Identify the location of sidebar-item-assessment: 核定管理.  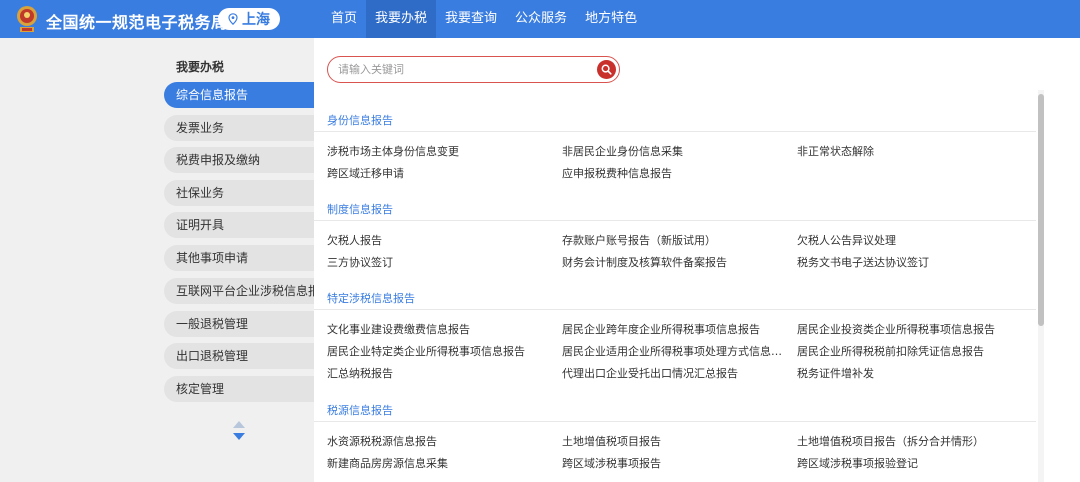
(239, 389).